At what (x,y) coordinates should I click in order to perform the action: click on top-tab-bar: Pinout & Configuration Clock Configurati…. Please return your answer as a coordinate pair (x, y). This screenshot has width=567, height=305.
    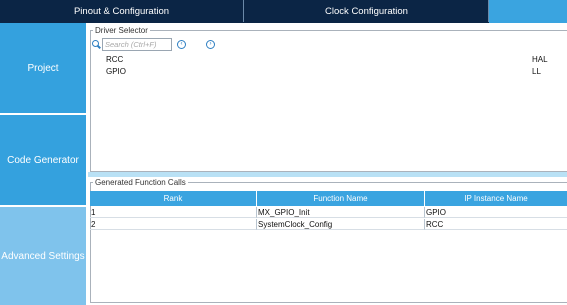
    Looking at the image, I should click on (283, 11).